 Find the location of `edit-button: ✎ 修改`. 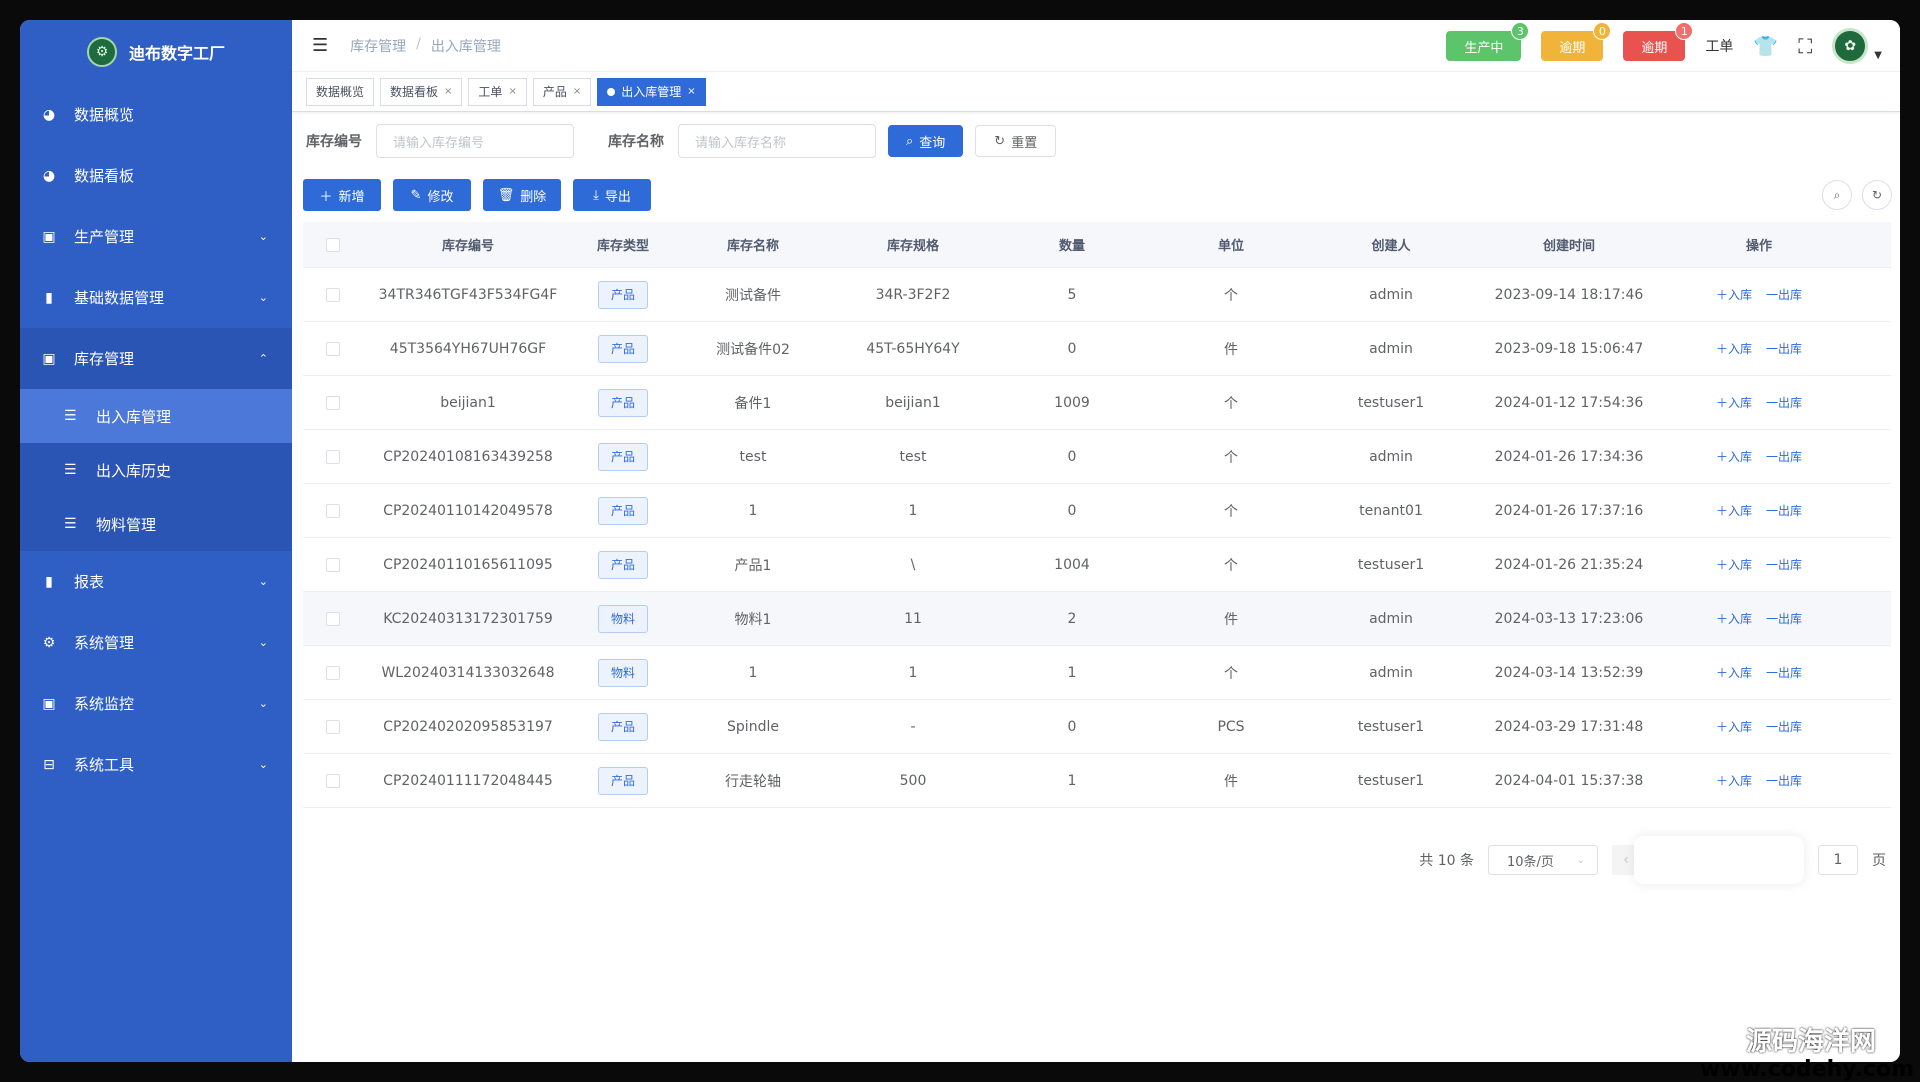

edit-button: ✎ 修改 is located at coordinates (432, 195).